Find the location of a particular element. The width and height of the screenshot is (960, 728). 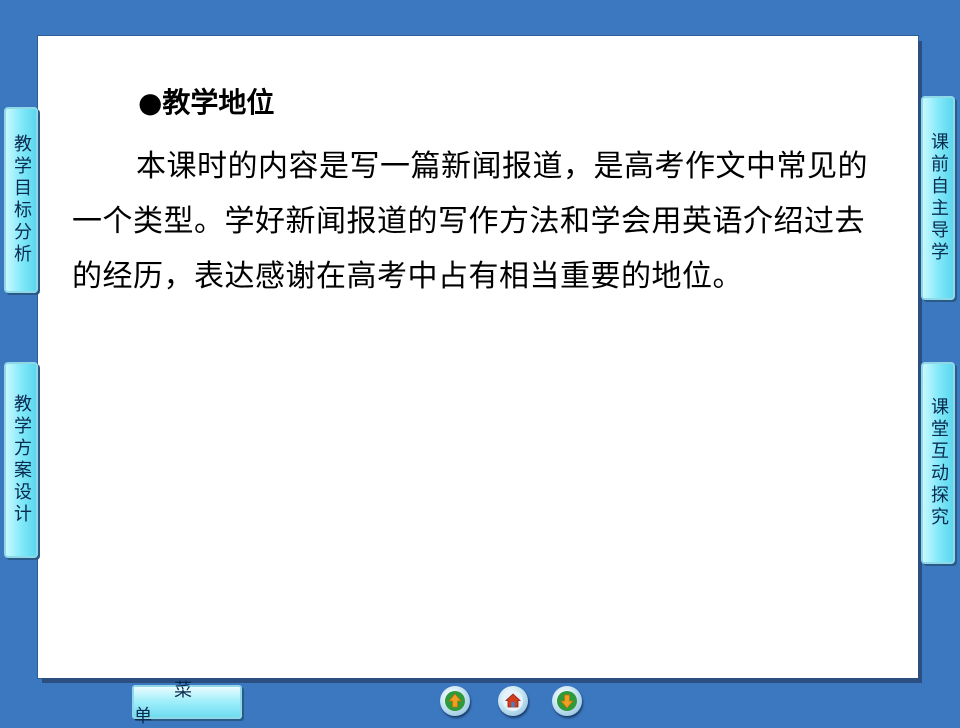

tab-teaching-plan: 教学方案设计 is located at coordinates (21, 460).